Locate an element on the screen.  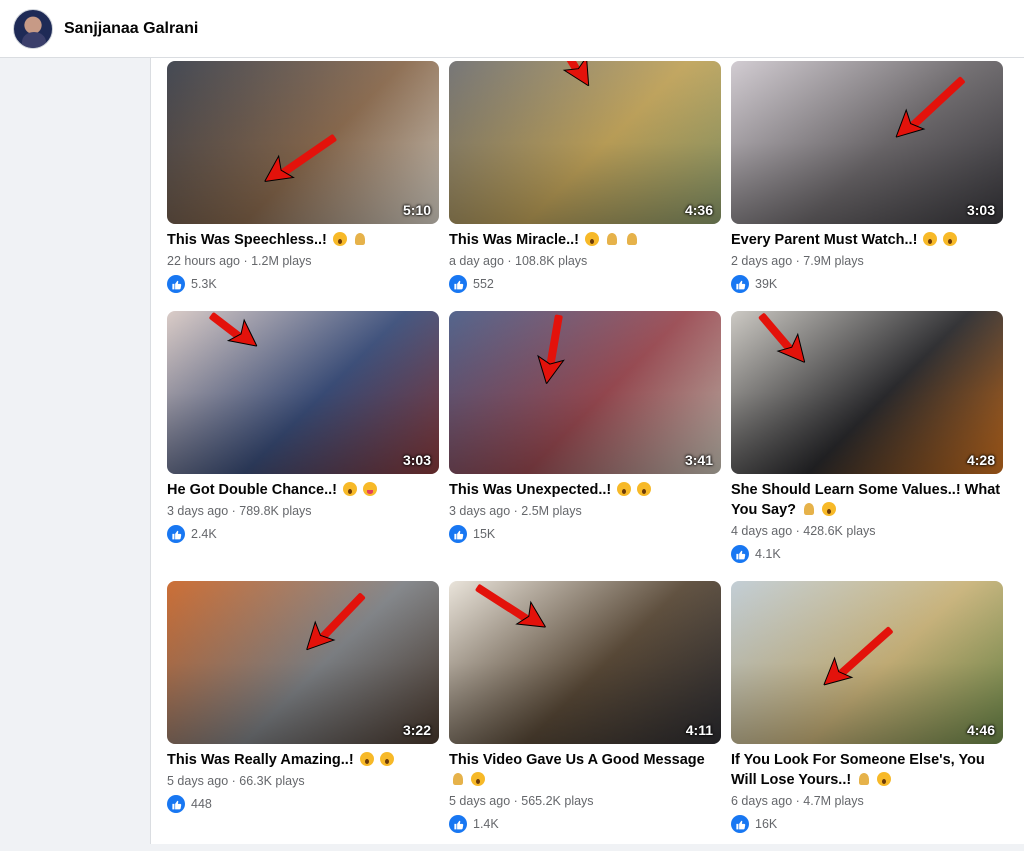
video-meta: 3 days ago · 789.8K plays is located at coordinates (303, 511).